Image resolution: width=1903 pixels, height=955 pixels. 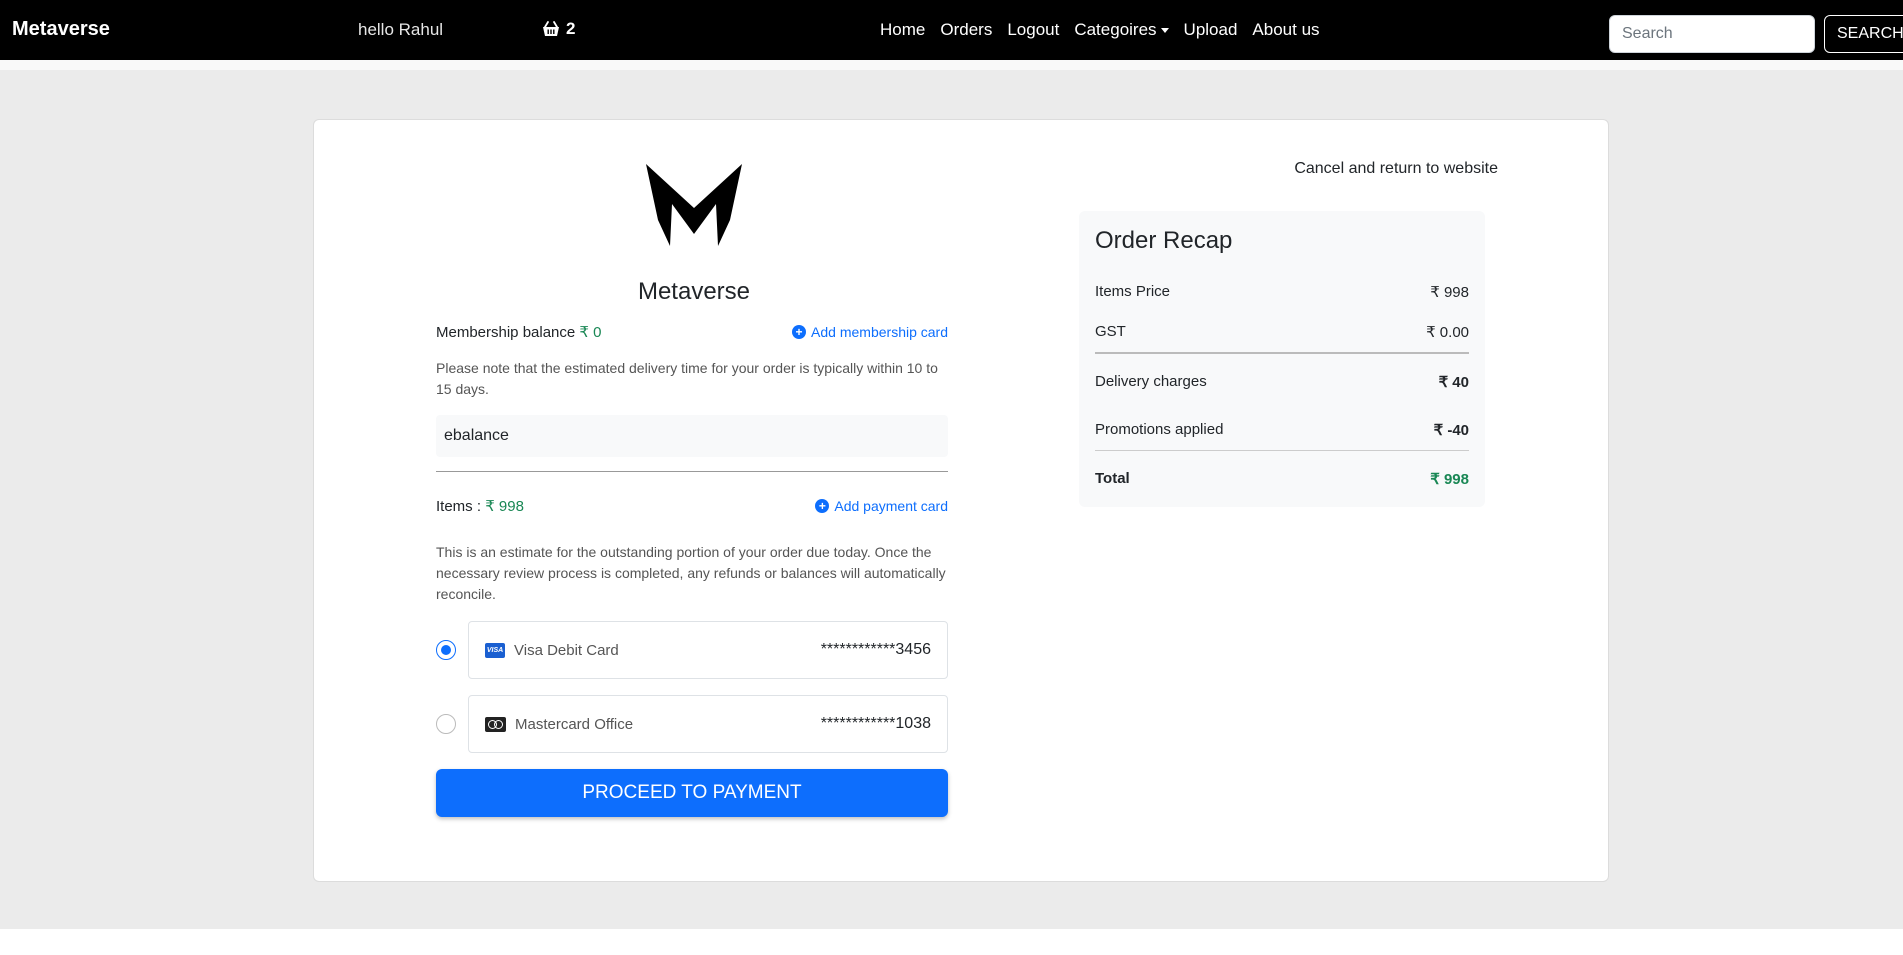 I want to click on recap-label: Promotions applied, so click(x=1159, y=429).